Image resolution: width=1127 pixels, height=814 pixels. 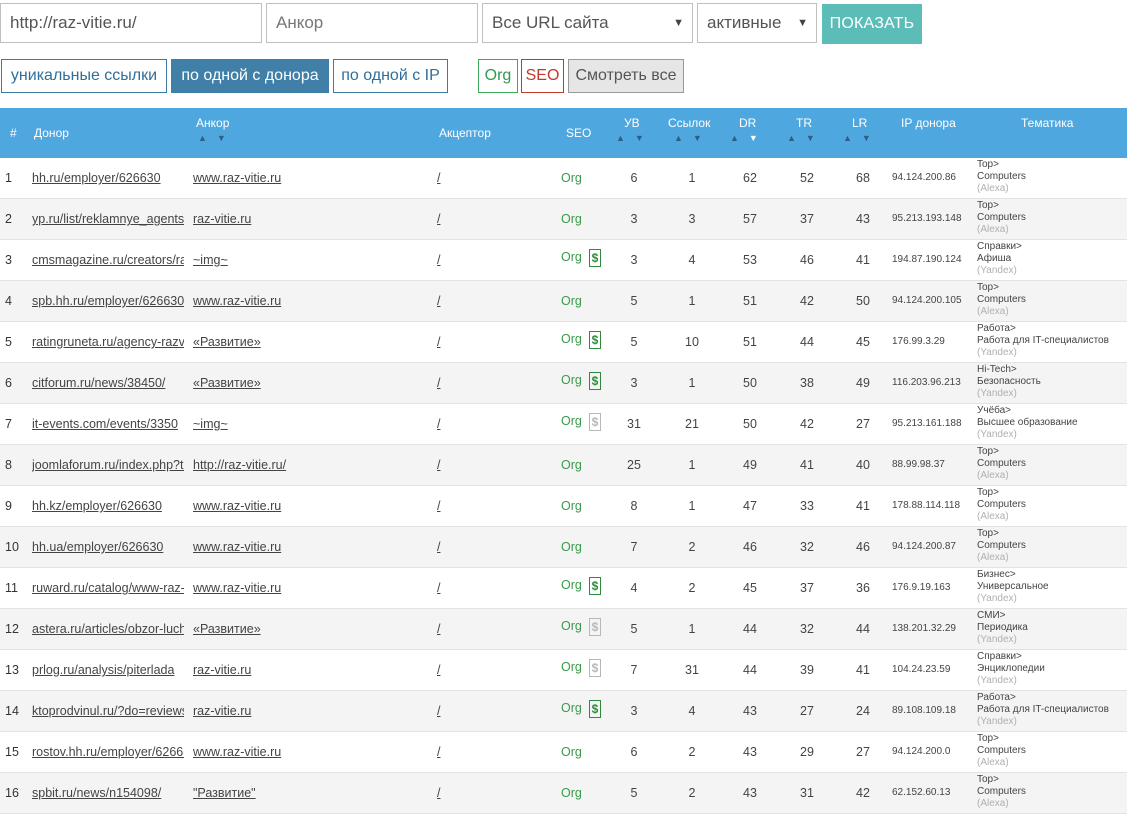 What do you see at coordinates (626, 76) in the screenshot?
I see `view-all-button: Смотреть все` at bounding box center [626, 76].